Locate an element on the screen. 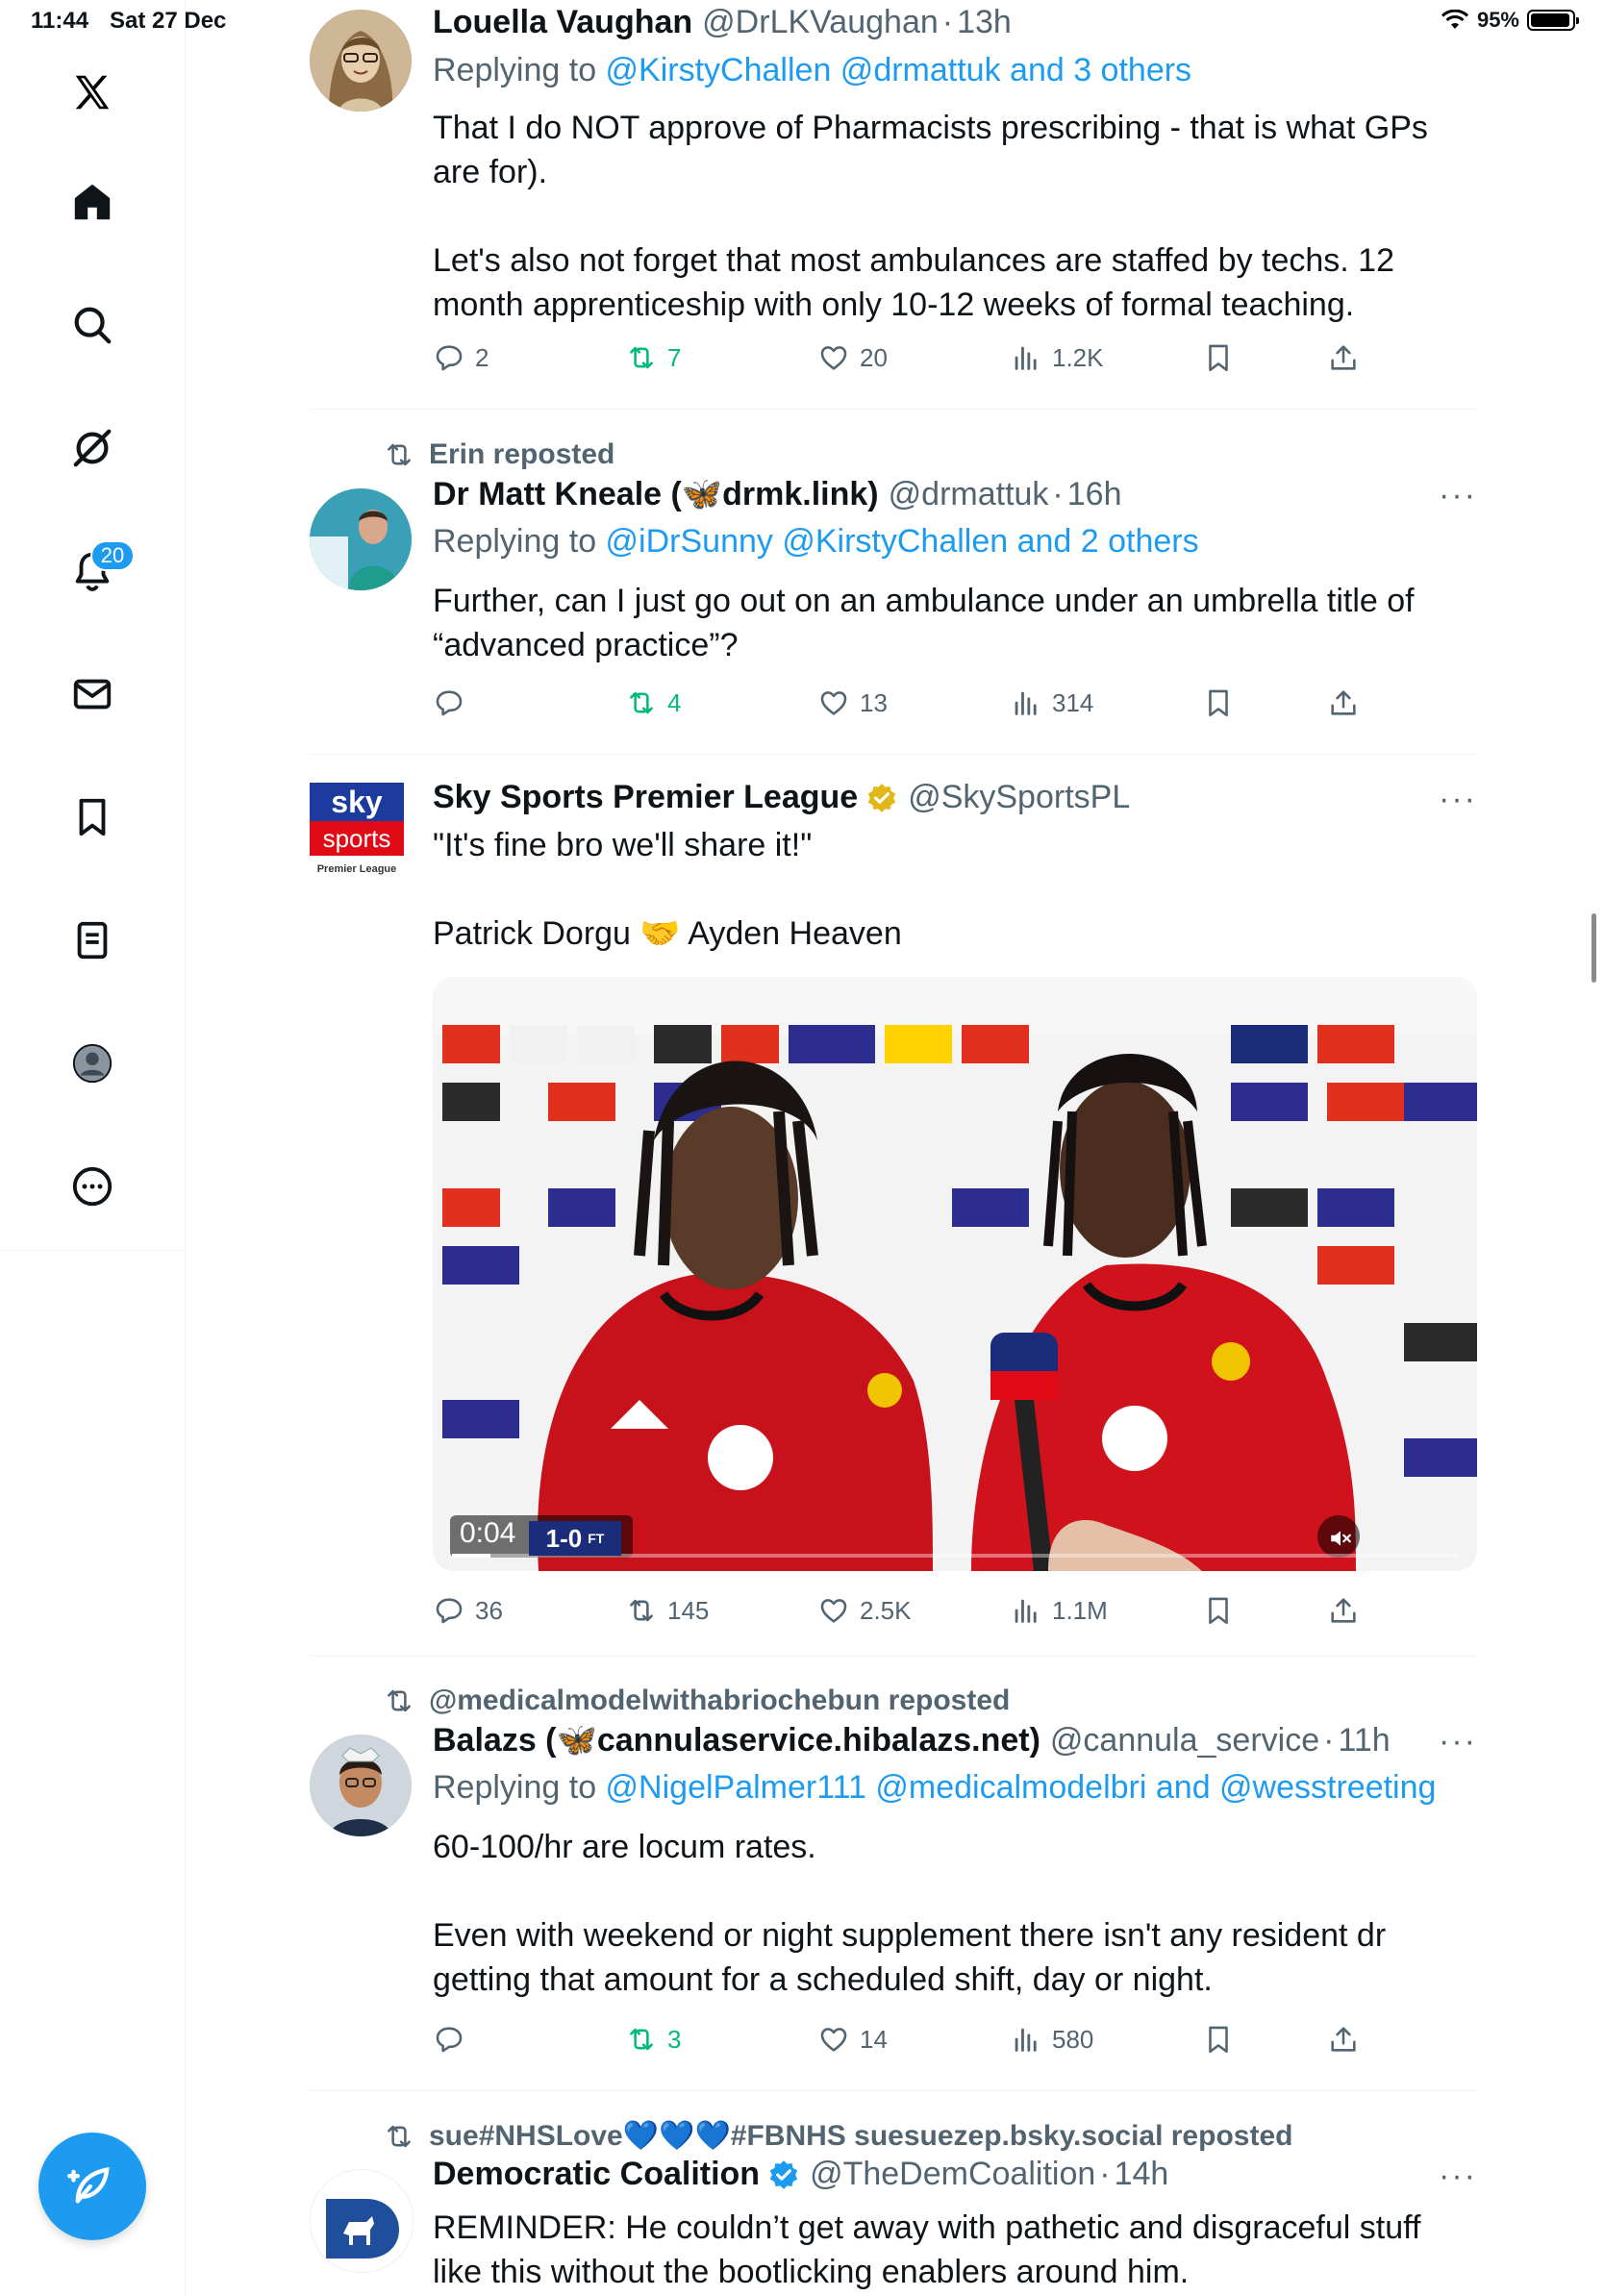 Image resolution: width=1604 pixels, height=2296 pixels. tweet-time: 16h is located at coordinates (1094, 494).